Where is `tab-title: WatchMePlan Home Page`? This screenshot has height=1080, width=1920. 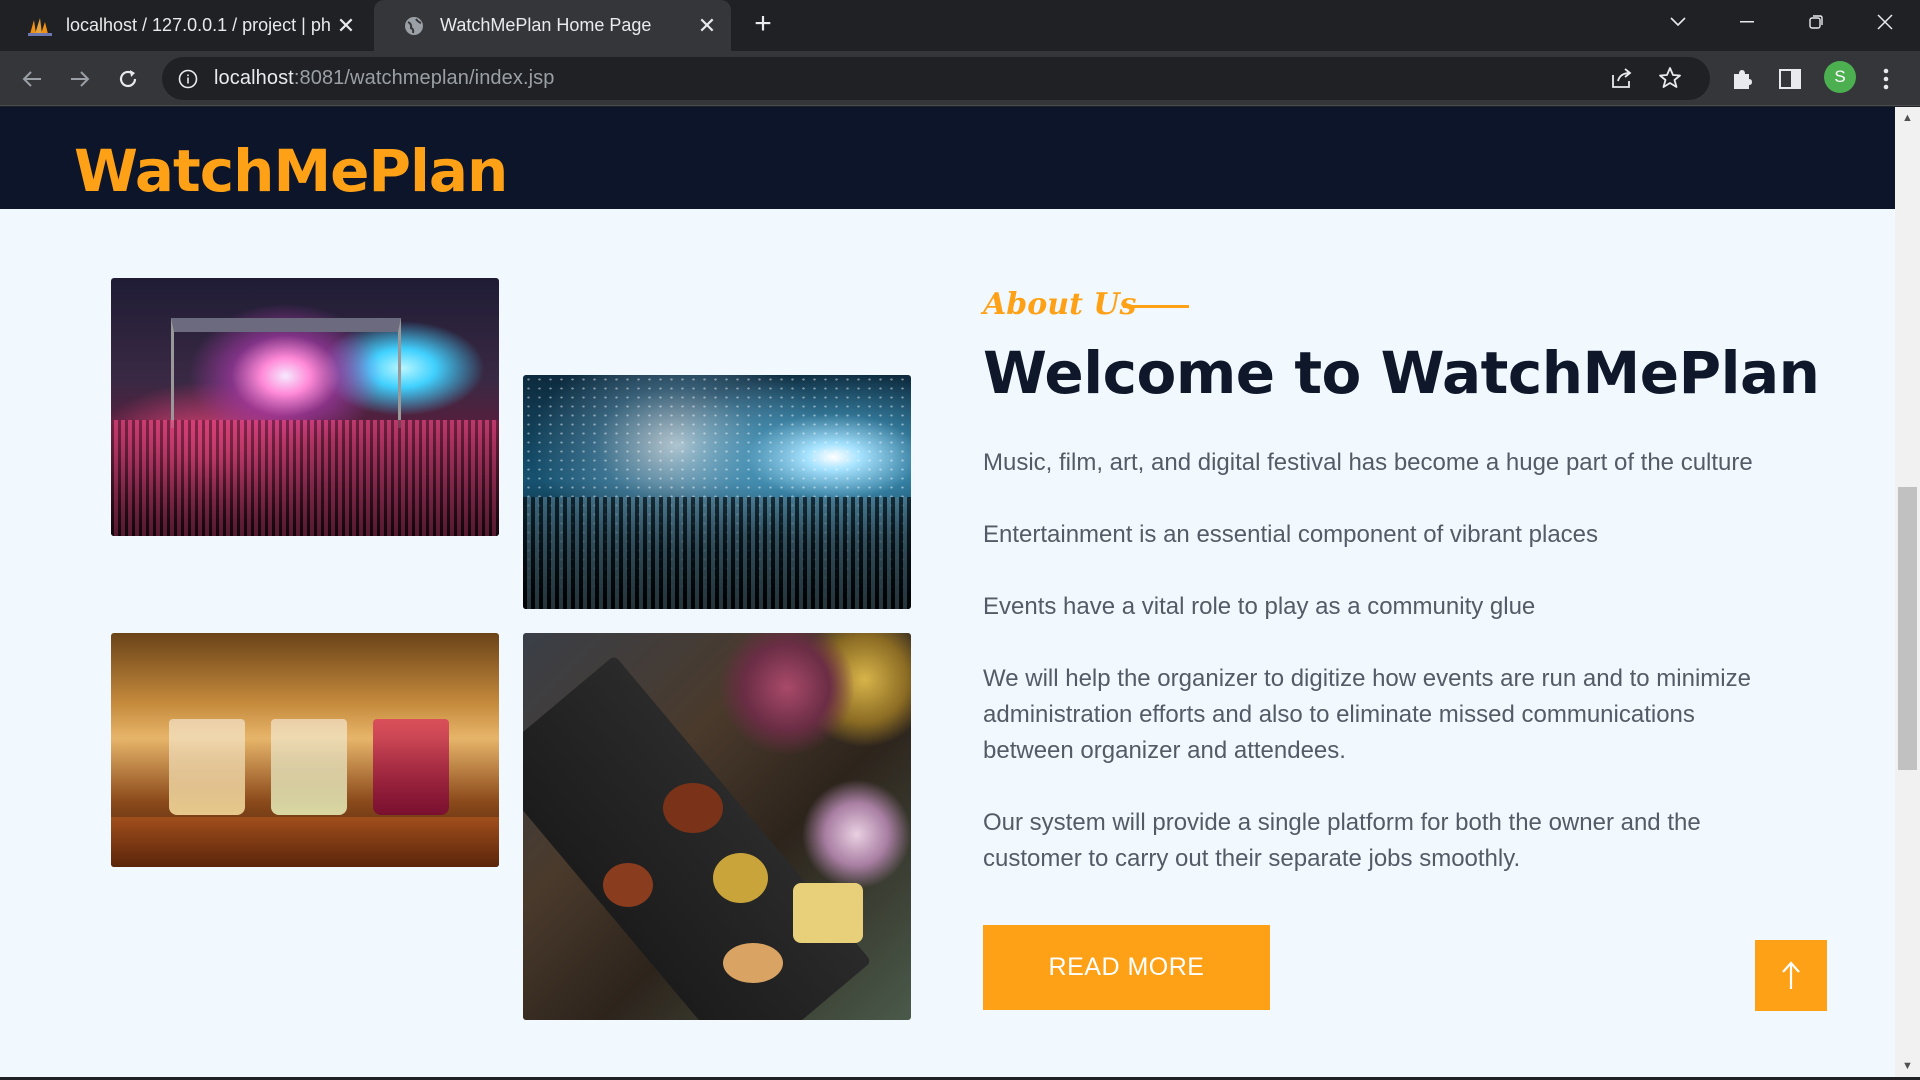 tab-title: WatchMePlan Home Page is located at coordinates (546, 25).